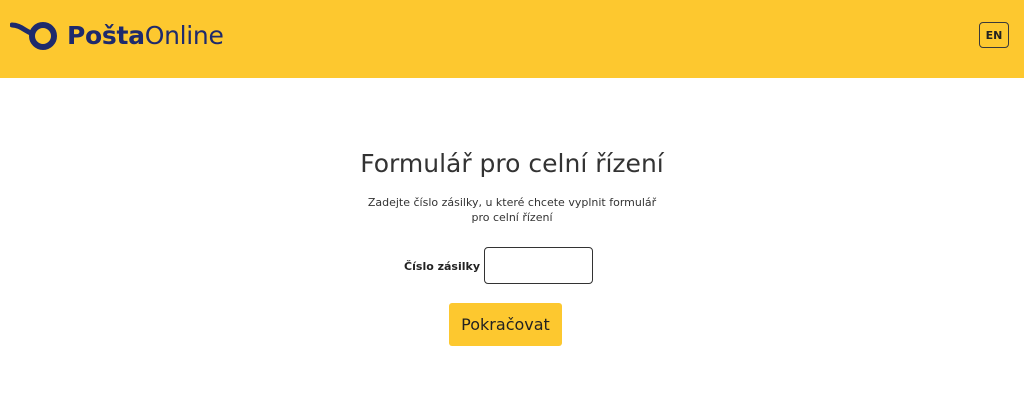 This screenshot has width=1024, height=408. What do you see at coordinates (512, 163) in the screenshot?
I see `page-title: Formulář pro celní řízení` at bounding box center [512, 163].